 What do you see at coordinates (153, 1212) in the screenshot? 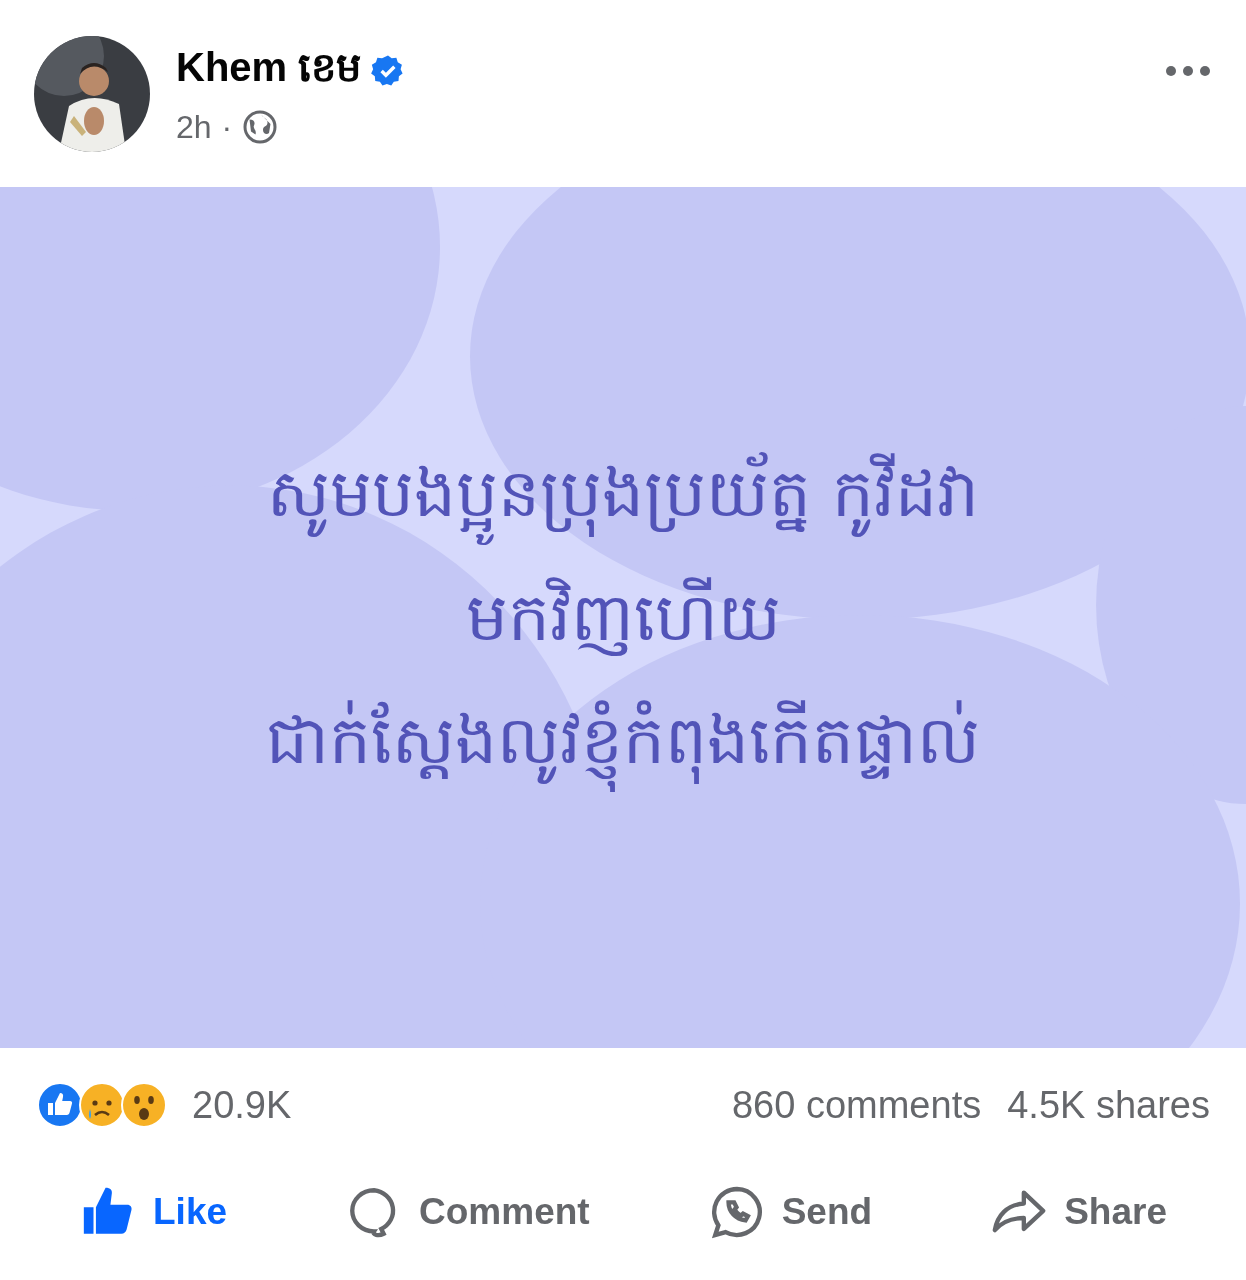
I see `like-button: Like` at bounding box center [153, 1212].